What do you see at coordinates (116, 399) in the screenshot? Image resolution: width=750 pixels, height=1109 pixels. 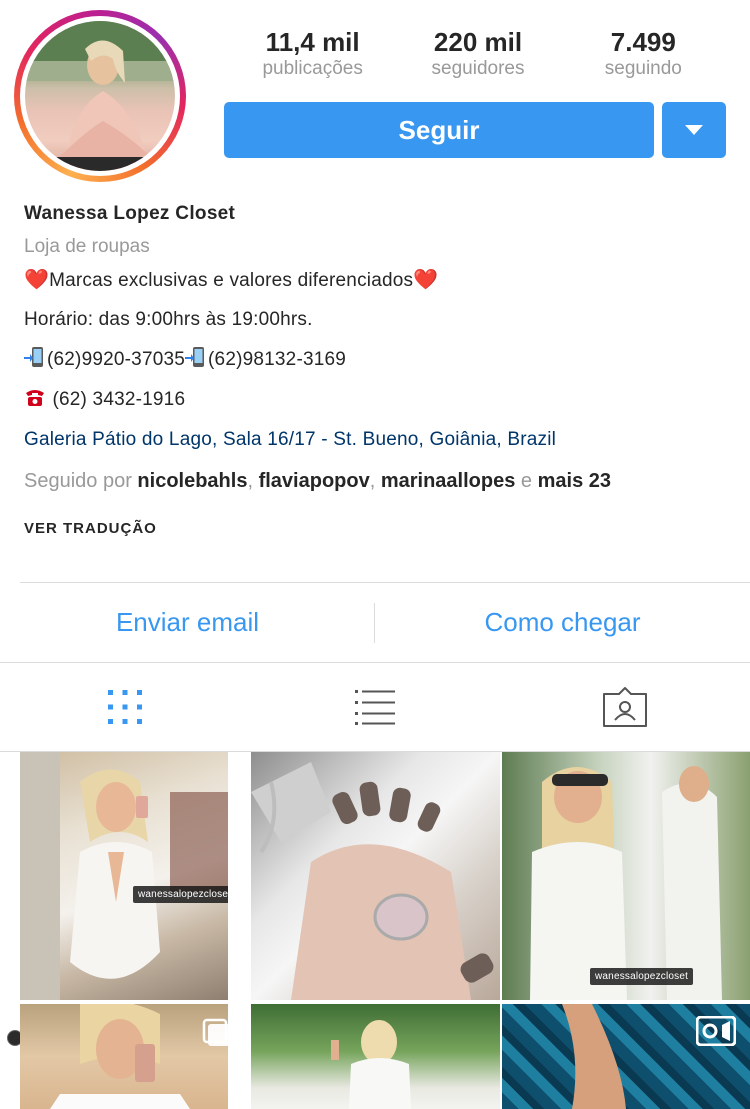 I see `phone-number-3: (62) 3432-1916` at bounding box center [116, 399].